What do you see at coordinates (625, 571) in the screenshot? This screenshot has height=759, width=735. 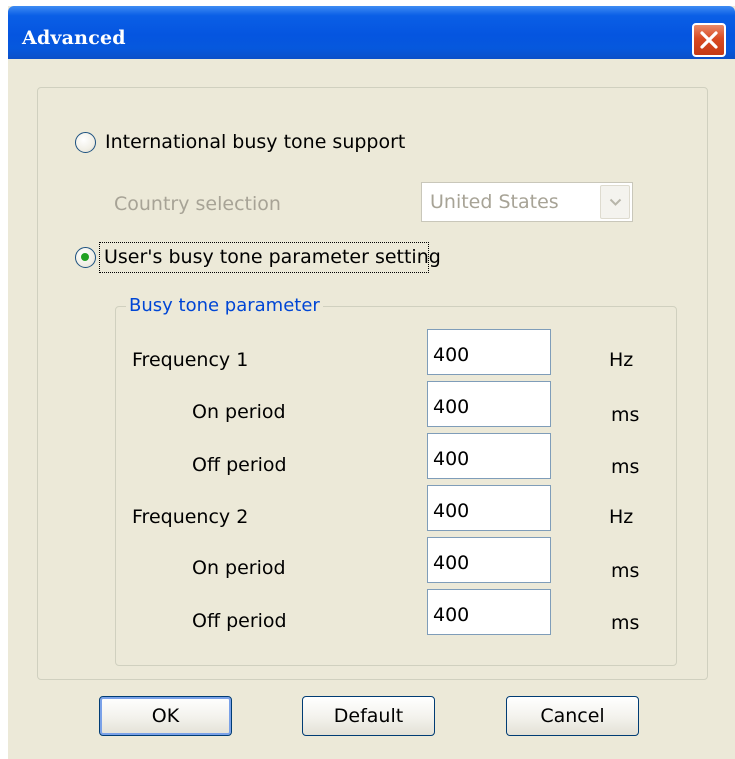 I see `on-period-2-unit: ms` at bounding box center [625, 571].